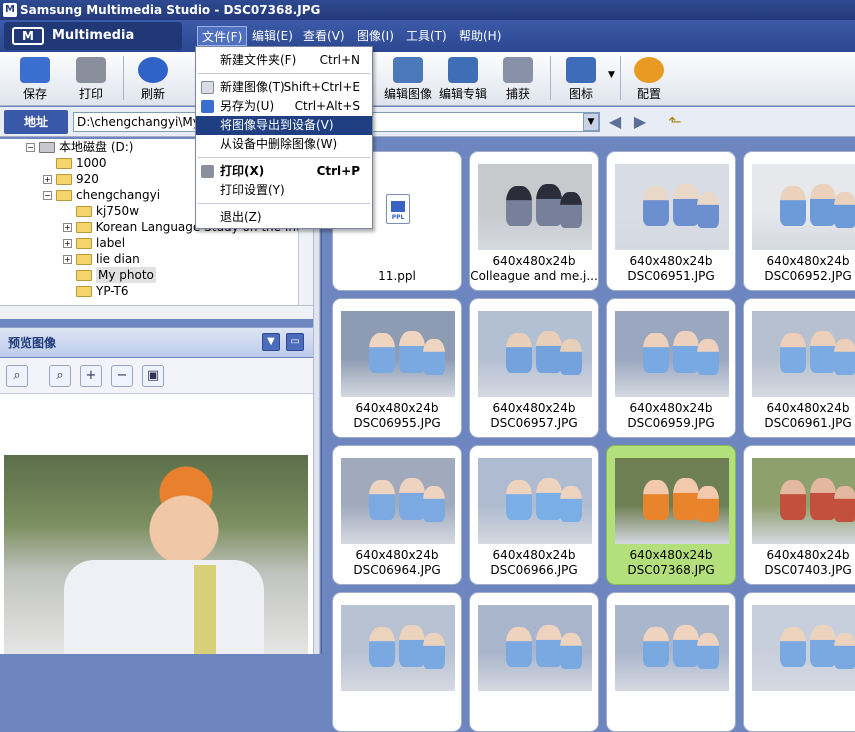  What do you see at coordinates (426, 36) in the screenshot?
I see `menu-tools: 工具(T)` at bounding box center [426, 36].